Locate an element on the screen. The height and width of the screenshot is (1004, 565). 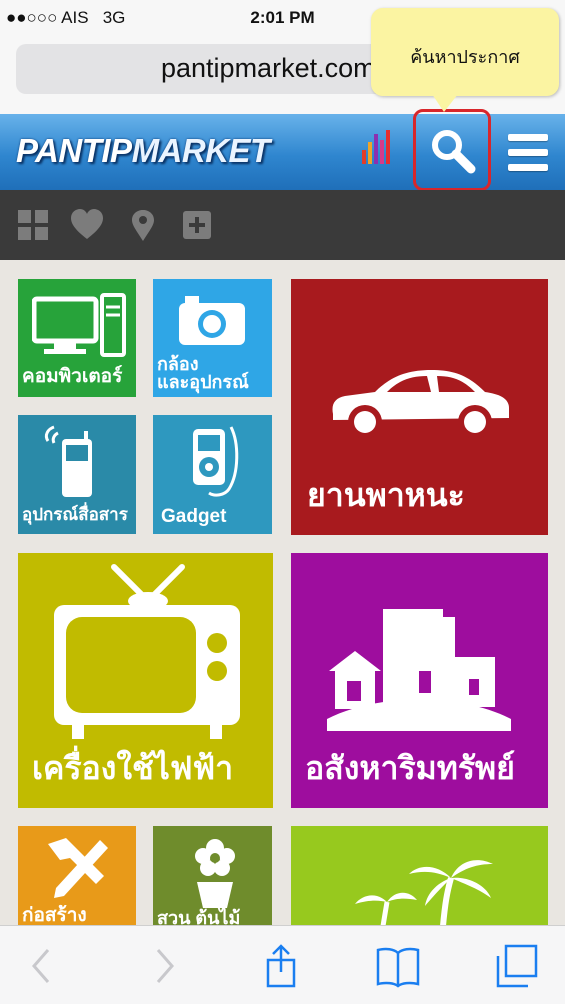
tile-gadget: Gadget is located at coordinates (212, 474).